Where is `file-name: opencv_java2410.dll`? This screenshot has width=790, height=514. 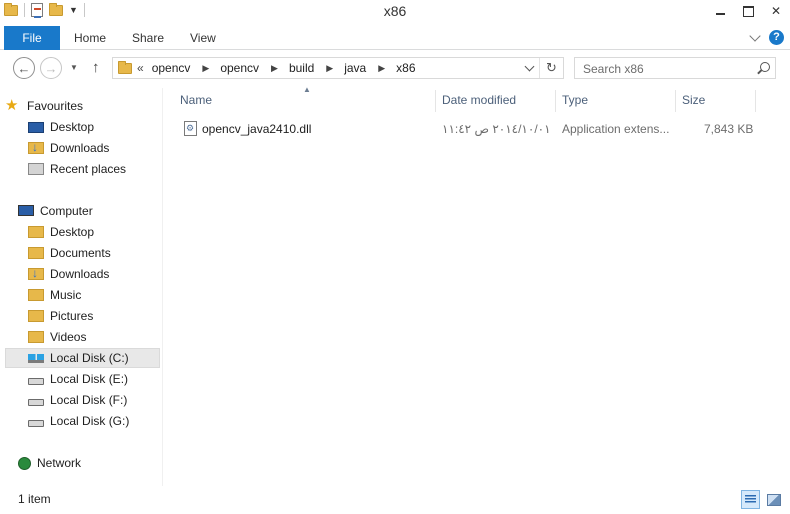
file-name: opencv_java2410.dll is located at coordinates (257, 129).